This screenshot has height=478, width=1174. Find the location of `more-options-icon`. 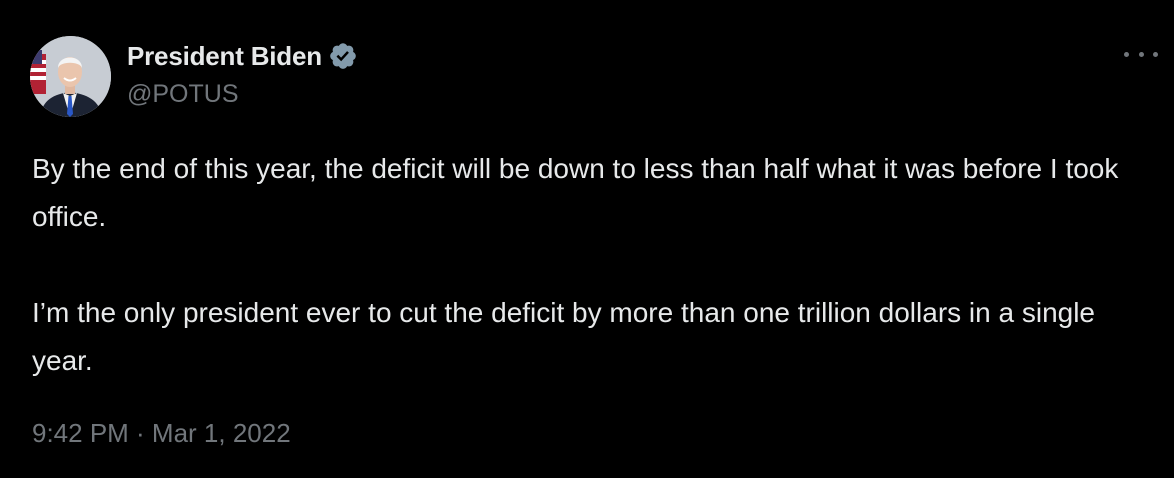

more-options-icon is located at coordinates (1141, 54).